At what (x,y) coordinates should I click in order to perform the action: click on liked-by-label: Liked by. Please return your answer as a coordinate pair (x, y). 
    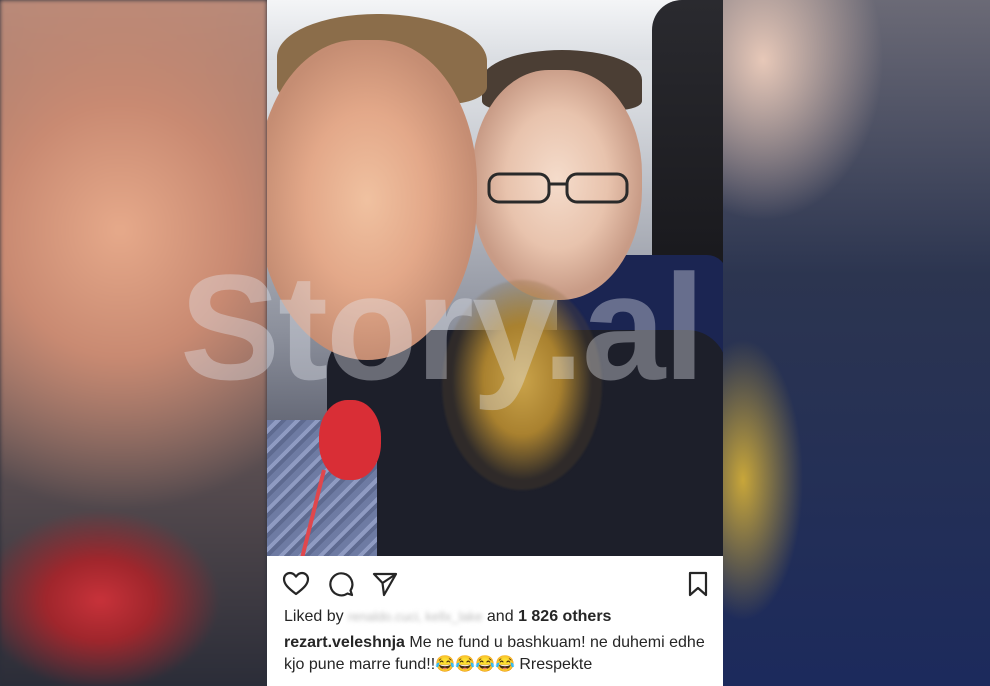
    Looking at the image, I should click on (314, 616).